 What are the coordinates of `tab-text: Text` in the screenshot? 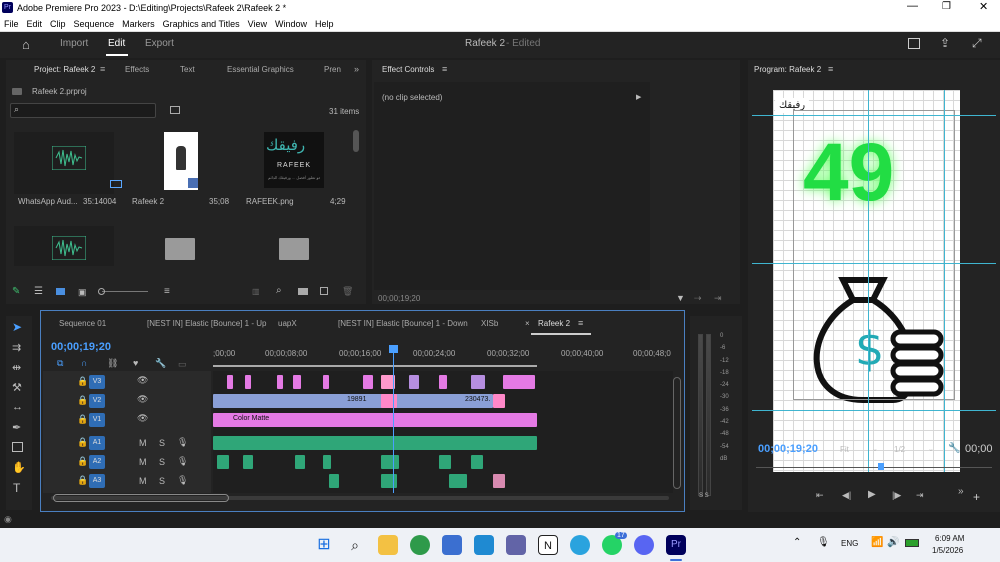 It's located at (187, 70).